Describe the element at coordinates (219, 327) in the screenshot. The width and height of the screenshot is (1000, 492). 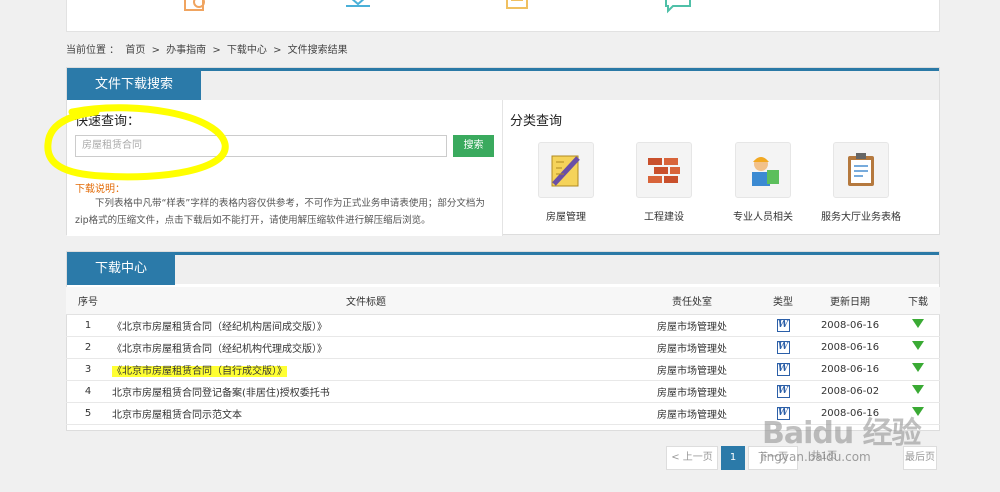
I see `file-title-link: 《北京市房屋租赁合同（经纪机构居间成交版）》` at that location.